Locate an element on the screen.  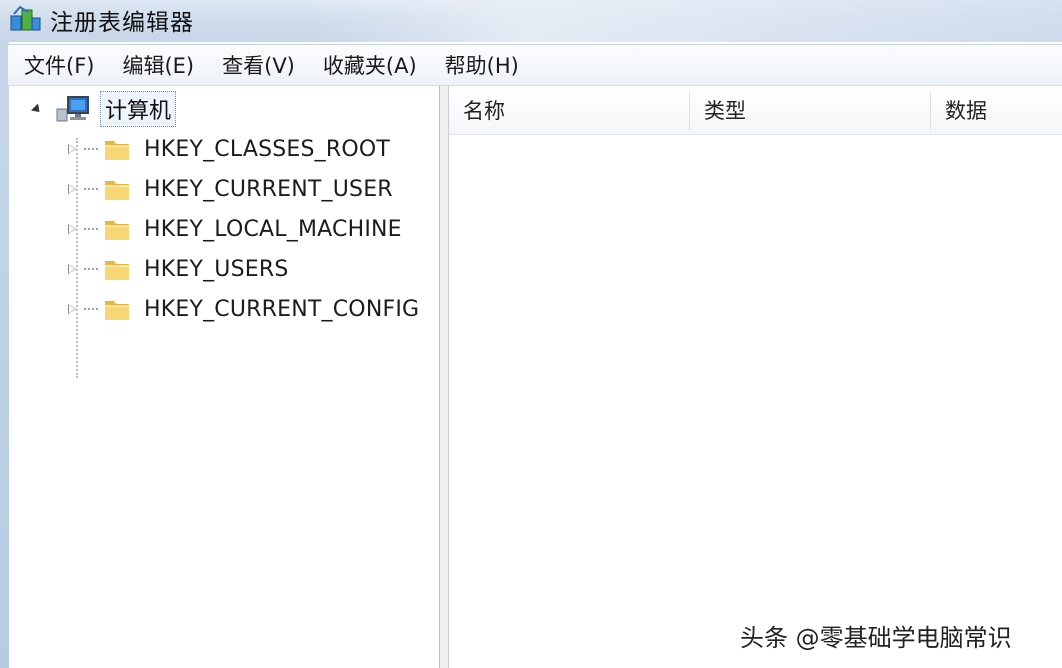
menu-bar: 文件(F) 编辑(E) 查看(V) 收藏夹(A) 帮助(H) is located at coordinates (535, 65).